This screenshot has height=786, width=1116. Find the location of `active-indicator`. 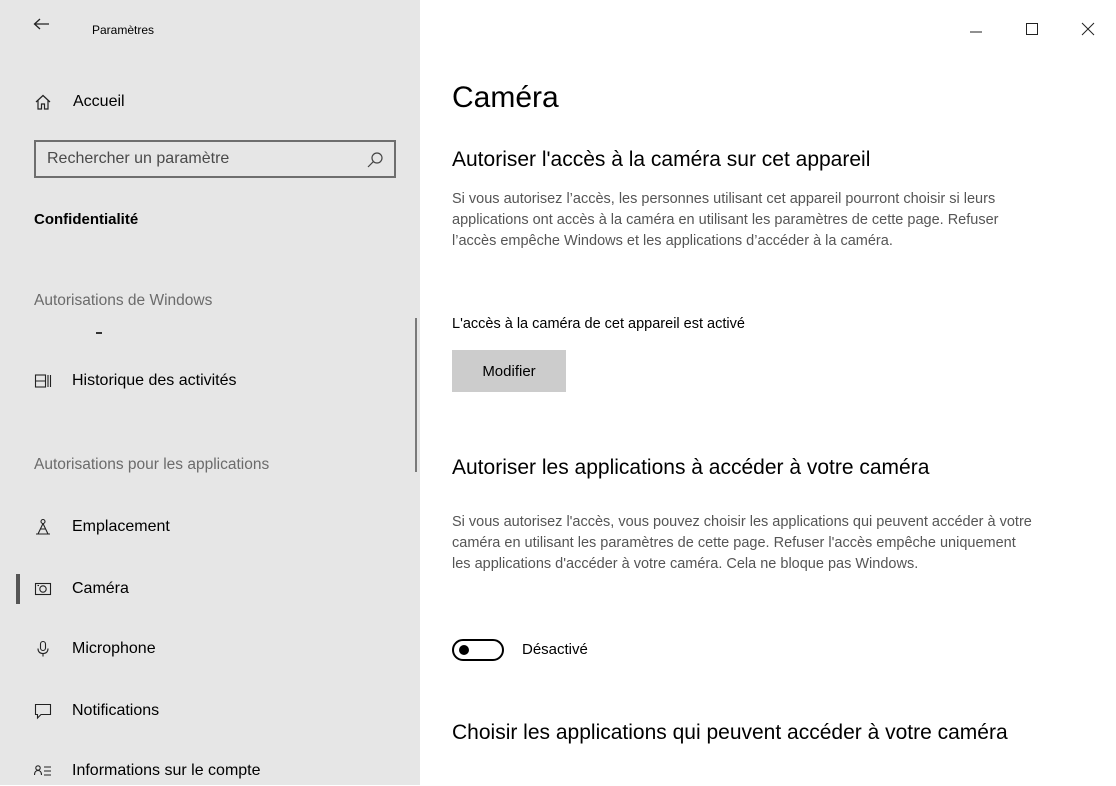

active-indicator is located at coordinates (18, 589).